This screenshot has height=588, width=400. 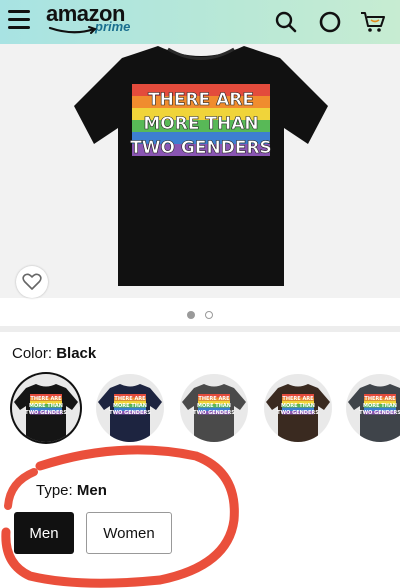 I want to click on gallery-dot-active, so click(x=190, y=315).